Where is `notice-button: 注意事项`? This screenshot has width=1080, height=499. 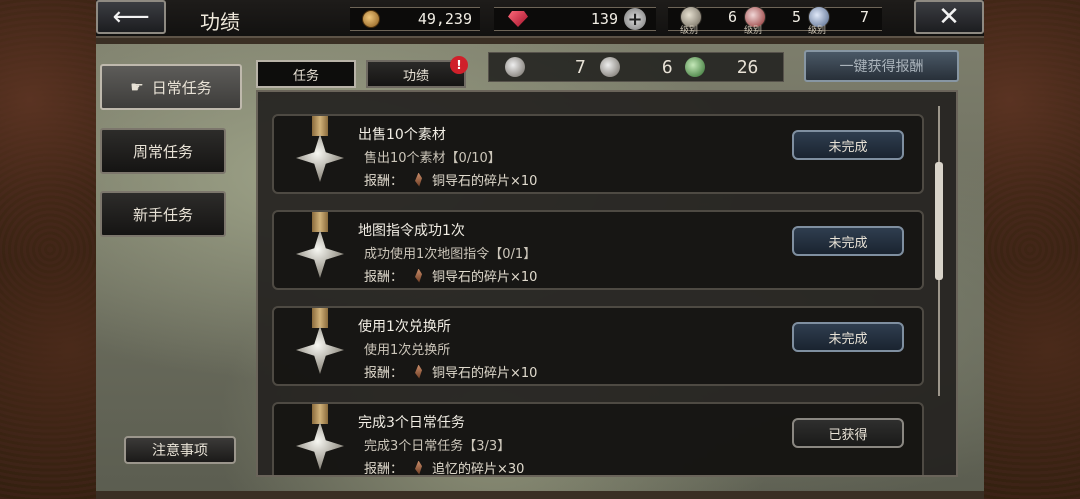 notice-button: 注意事项 is located at coordinates (180, 450).